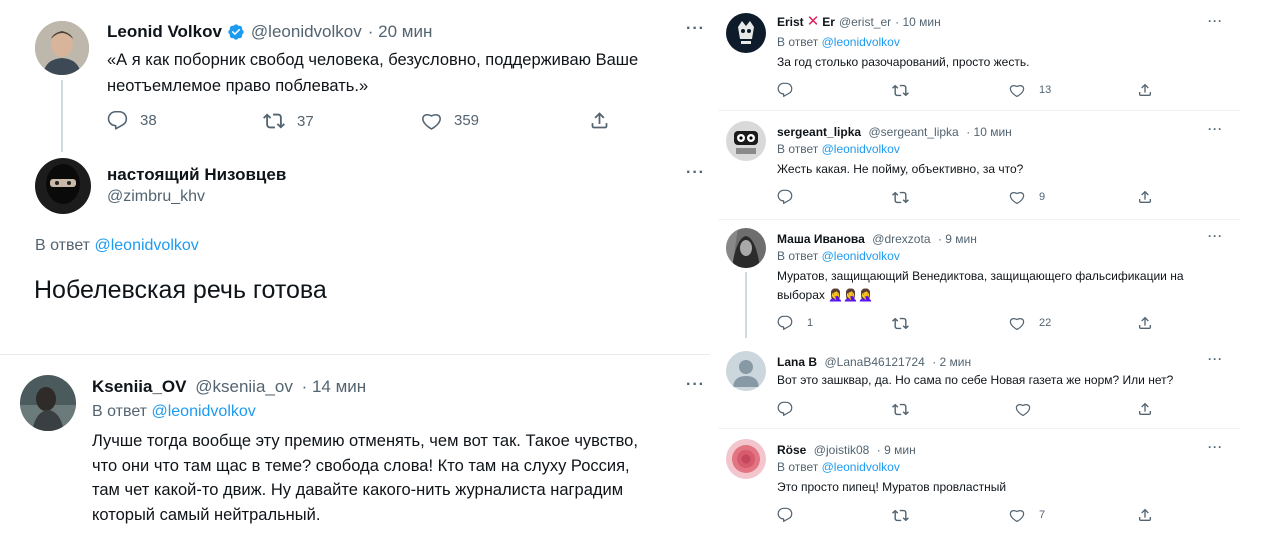 This screenshot has height=533, width=1280. What do you see at coordinates (1027, 197) in the screenshot?
I see `like-button: 9` at bounding box center [1027, 197].